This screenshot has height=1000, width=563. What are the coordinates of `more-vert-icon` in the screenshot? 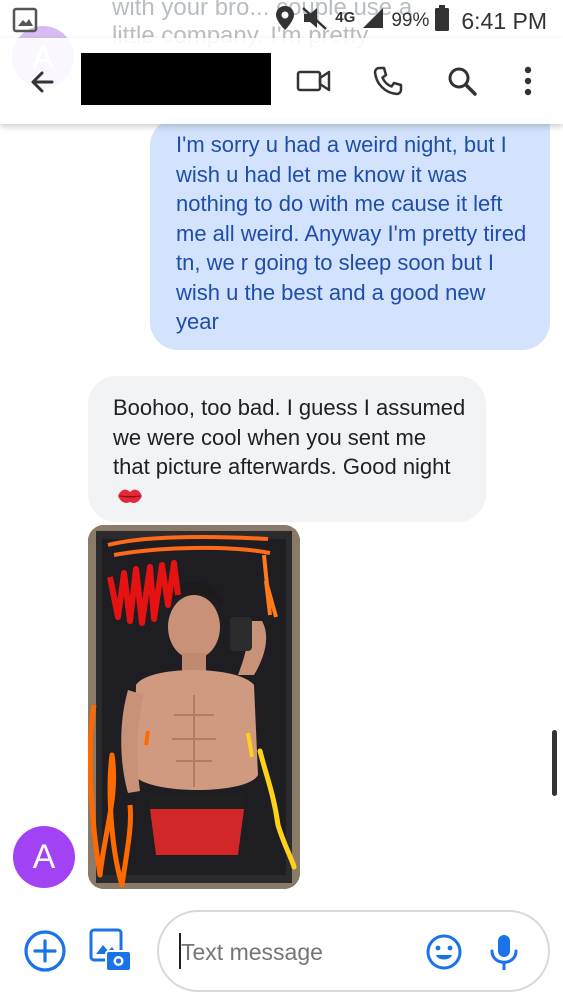 It's located at (528, 81).